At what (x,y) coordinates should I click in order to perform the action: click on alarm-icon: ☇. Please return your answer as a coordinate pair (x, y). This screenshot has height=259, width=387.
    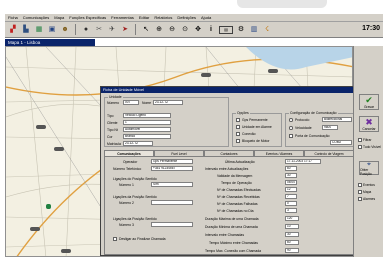
    Looking at the image, I should click on (267, 30).